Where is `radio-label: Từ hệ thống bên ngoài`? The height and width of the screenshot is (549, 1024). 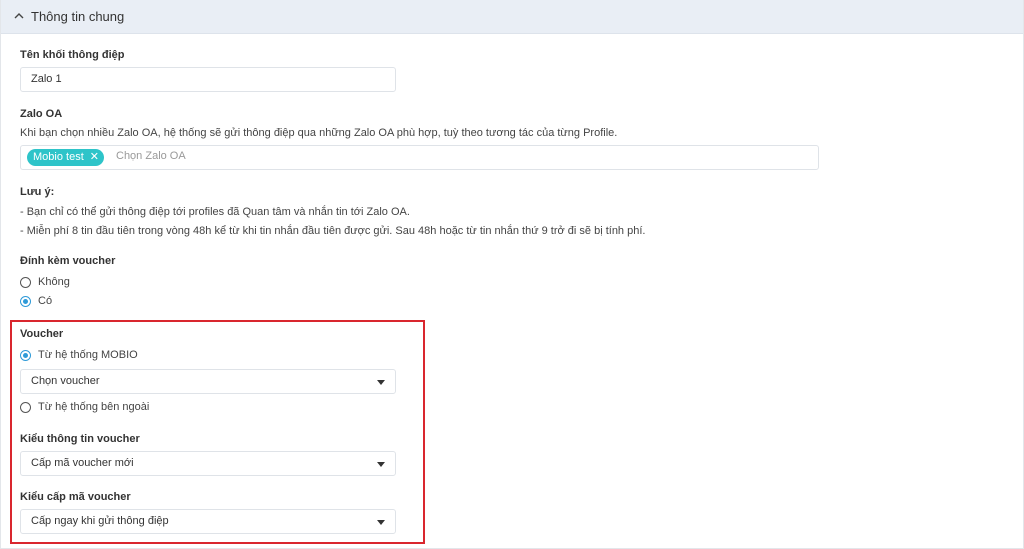 radio-label: Từ hệ thống bên ngoài is located at coordinates (94, 407).